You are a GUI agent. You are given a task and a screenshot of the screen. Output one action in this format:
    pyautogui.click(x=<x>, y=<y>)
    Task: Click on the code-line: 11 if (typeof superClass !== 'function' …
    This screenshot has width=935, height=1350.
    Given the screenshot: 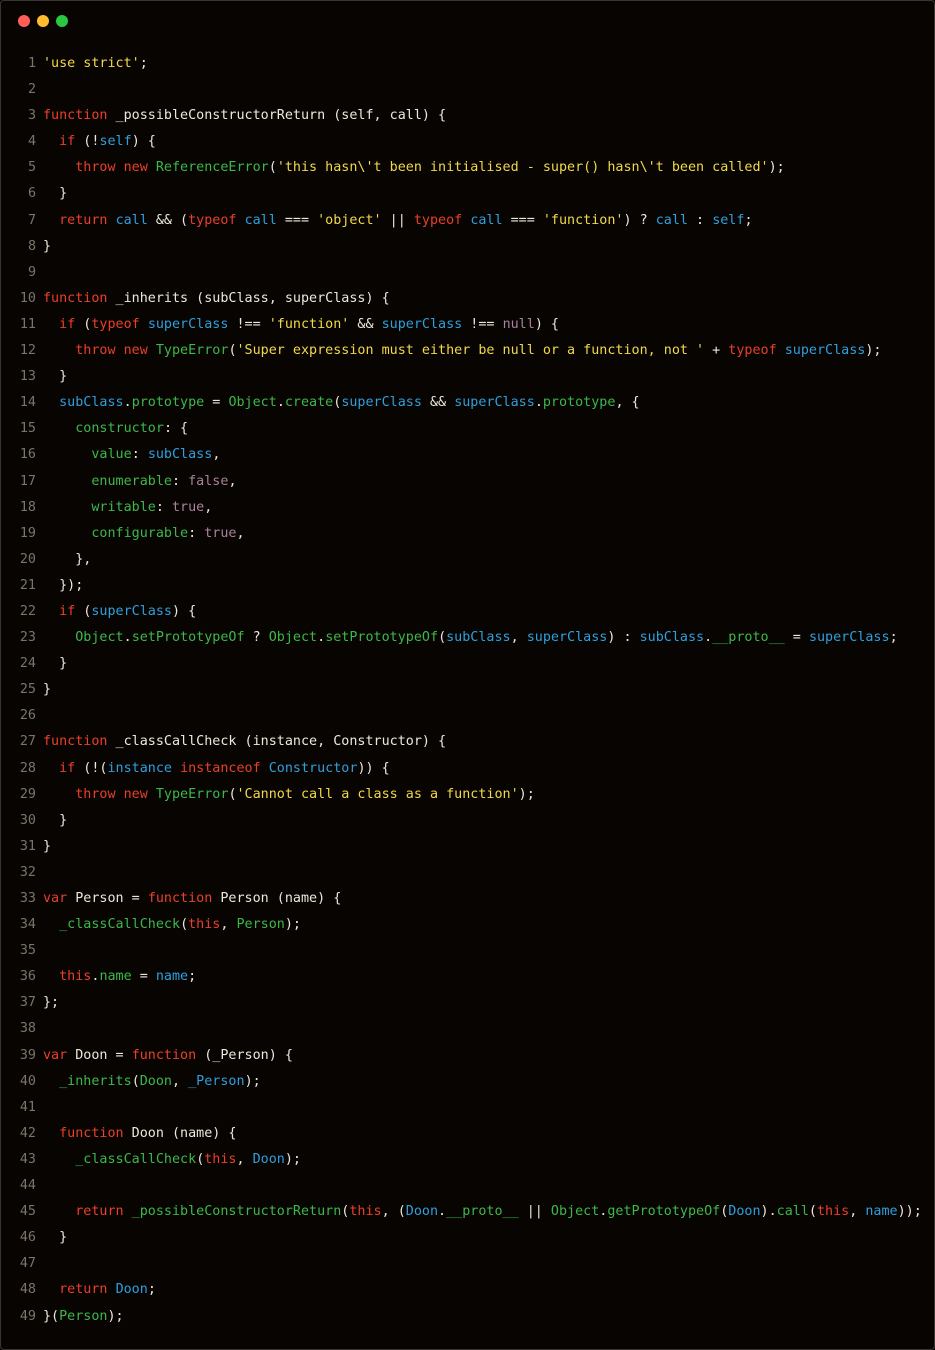 What is the action you would take?
    pyautogui.click(x=467, y=325)
    